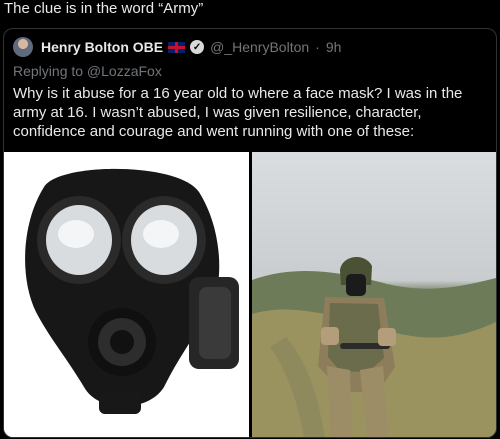 The height and width of the screenshot is (439, 500). I want to click on verified-badge-icon: ✓, so click(197, 47).